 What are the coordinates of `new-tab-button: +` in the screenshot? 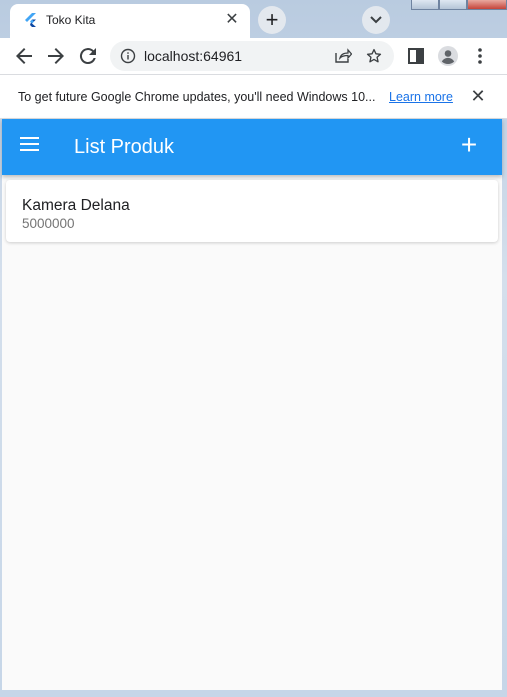 It's located at (272, 20).